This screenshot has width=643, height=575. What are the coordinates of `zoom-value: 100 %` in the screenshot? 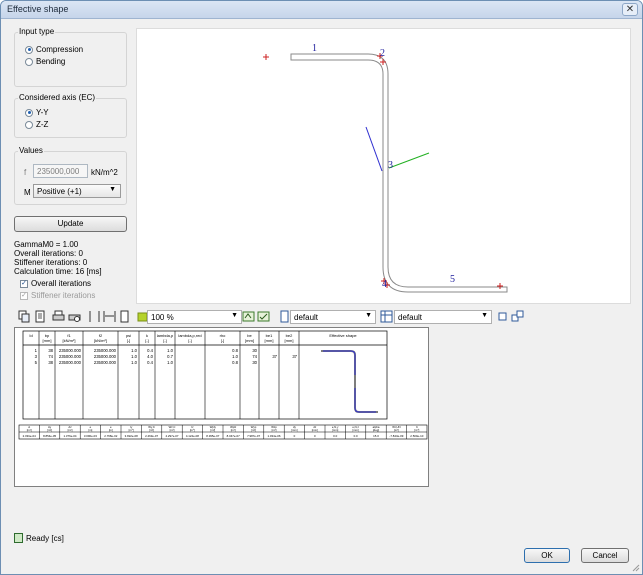 It's located at (162, 317).